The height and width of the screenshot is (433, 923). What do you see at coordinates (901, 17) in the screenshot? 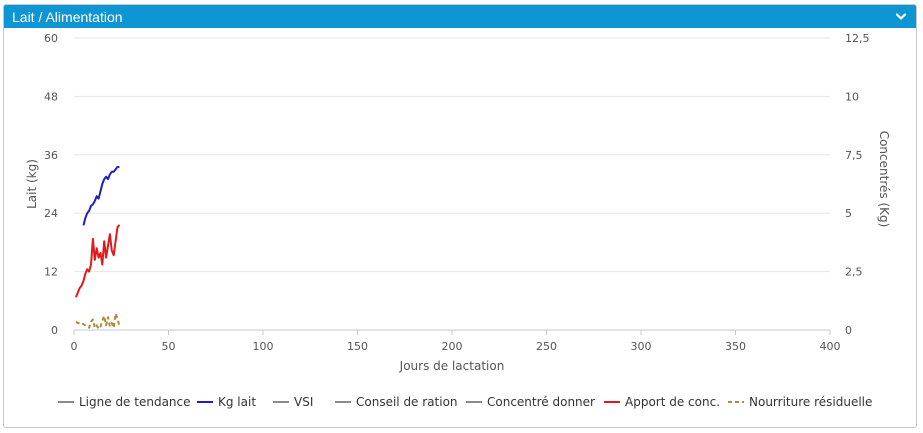
I see `chevron-down-icon` at bounding box center [901, 17].